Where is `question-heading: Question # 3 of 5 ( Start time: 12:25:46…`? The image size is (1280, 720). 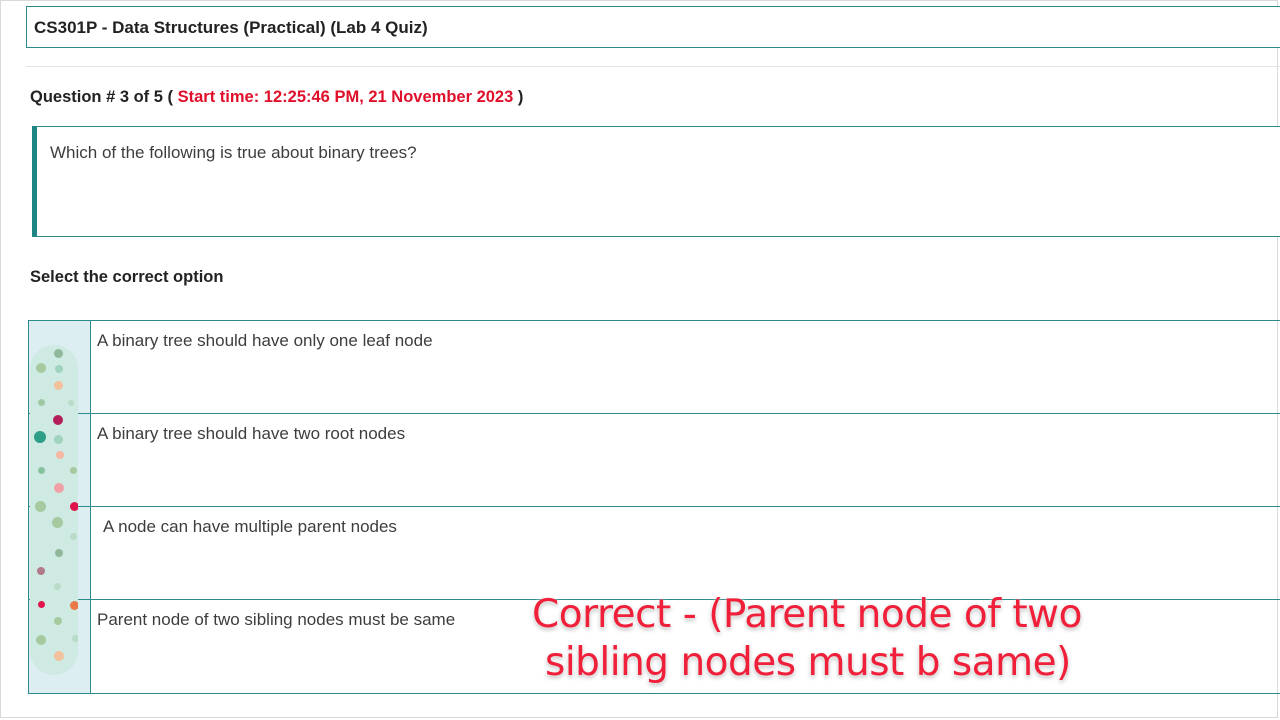 question-heading: Question # 3 of 5 ( Start time: 12:25:46… is located at coordinates (276, 97).